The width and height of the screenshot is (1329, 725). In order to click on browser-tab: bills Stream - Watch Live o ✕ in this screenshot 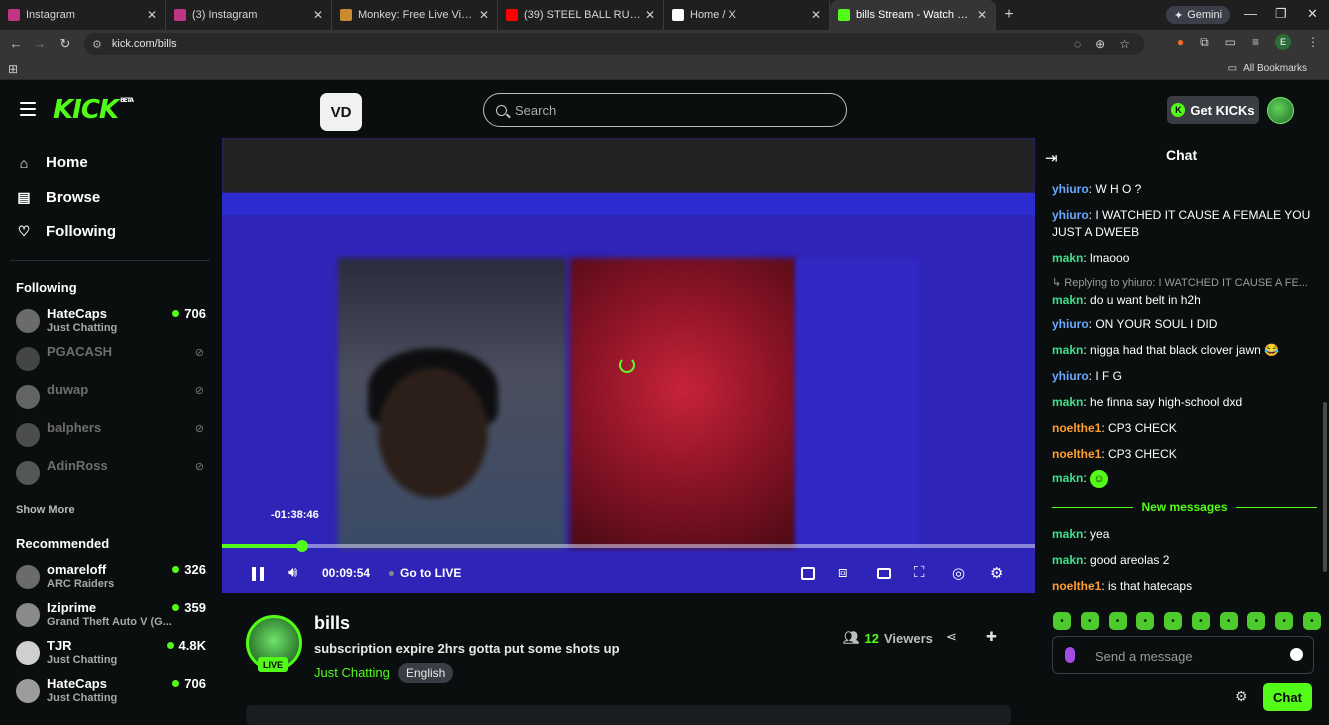, I will do `click(913, 15)`.